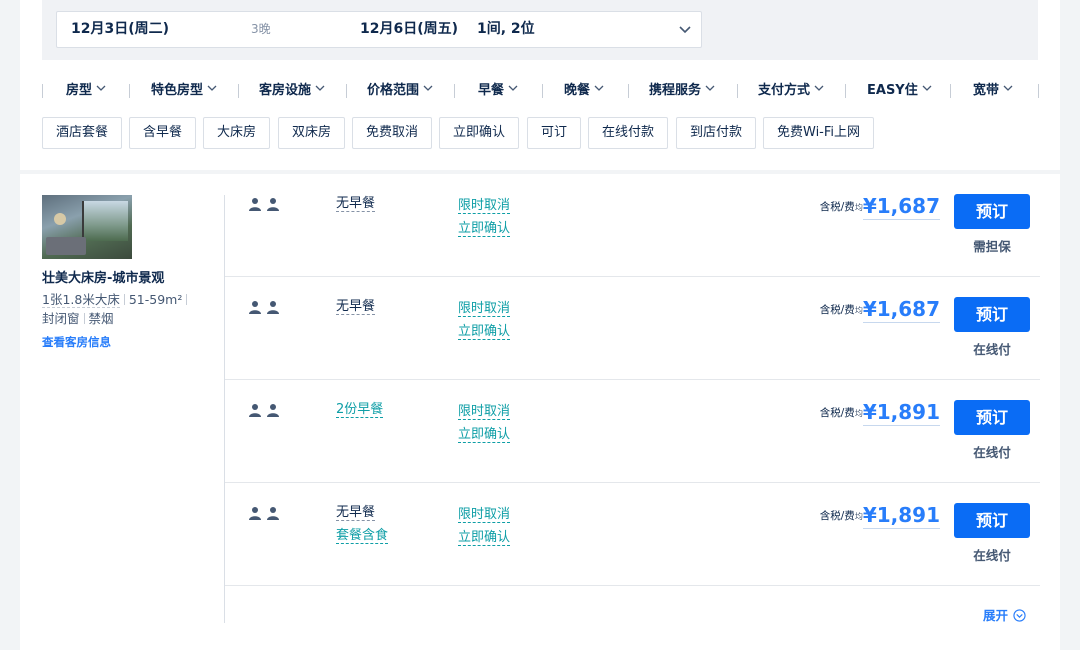 The image size is (1080, 650). I want to click on filter-breakfast: 早餐, so click(498, 91).